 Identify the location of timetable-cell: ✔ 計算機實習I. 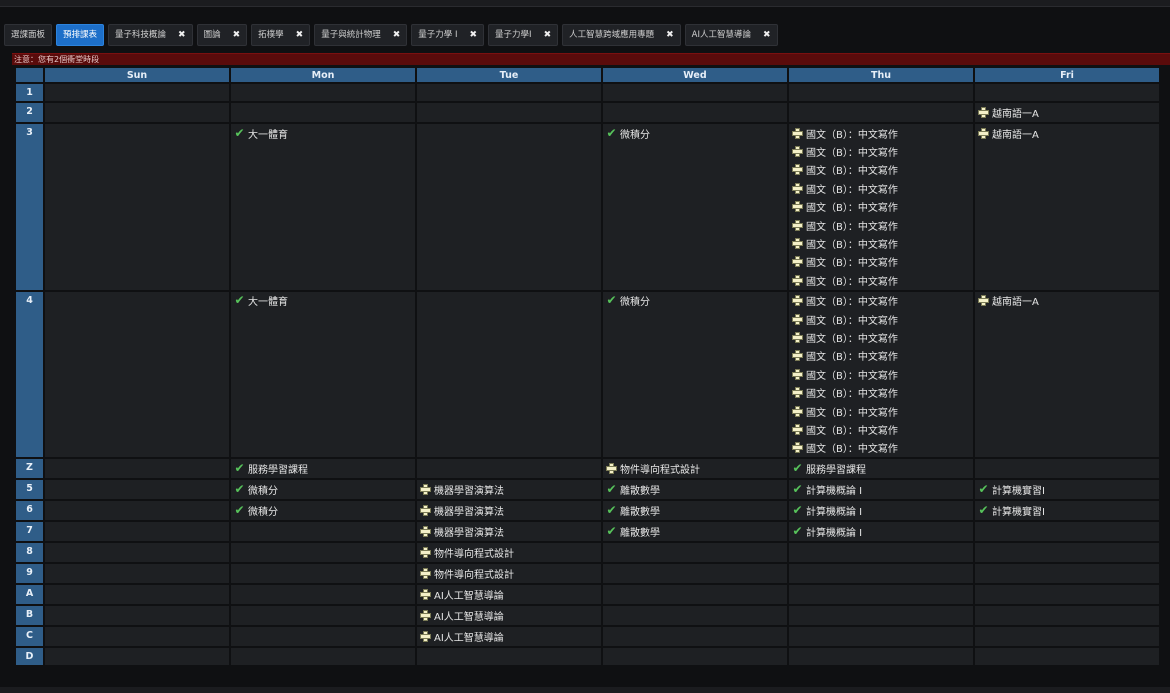
(1067, 490).